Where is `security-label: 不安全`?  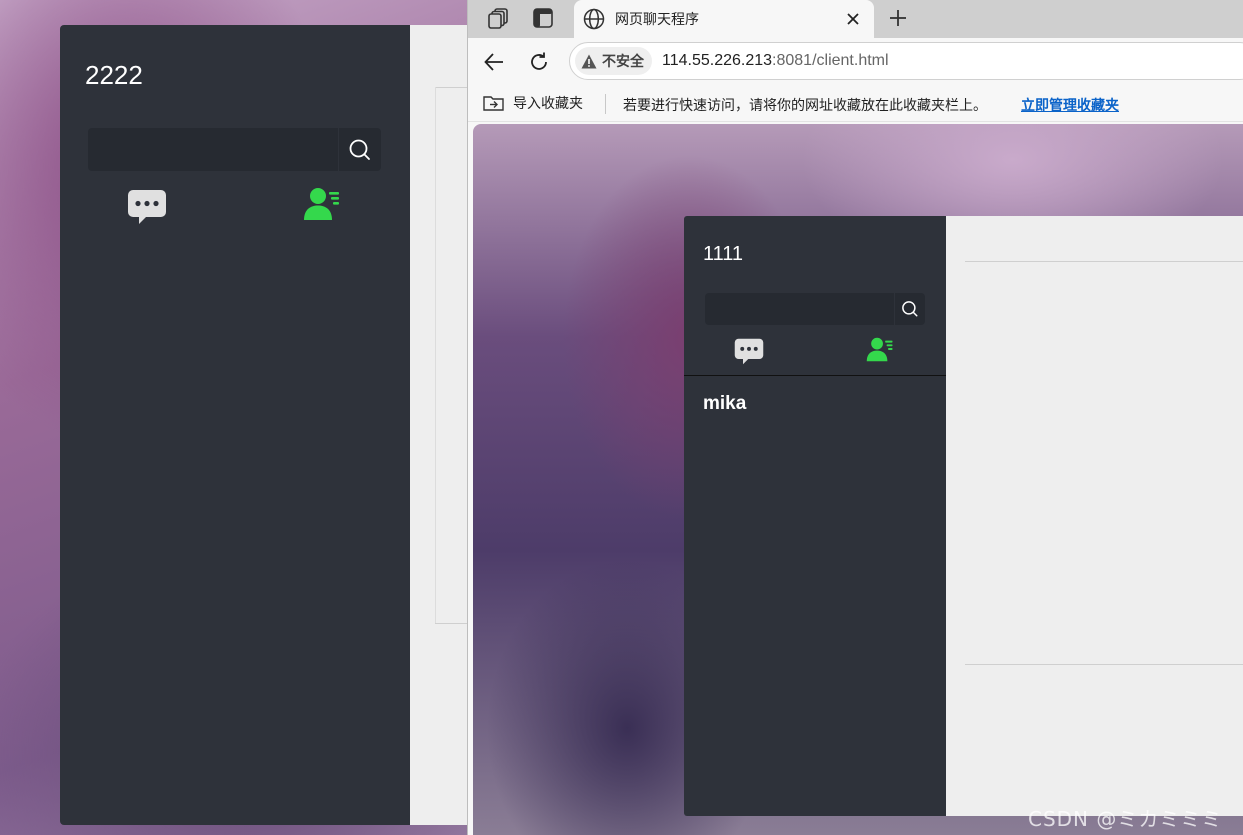 security-label: 不安全 is located at coordinates (623, 61).